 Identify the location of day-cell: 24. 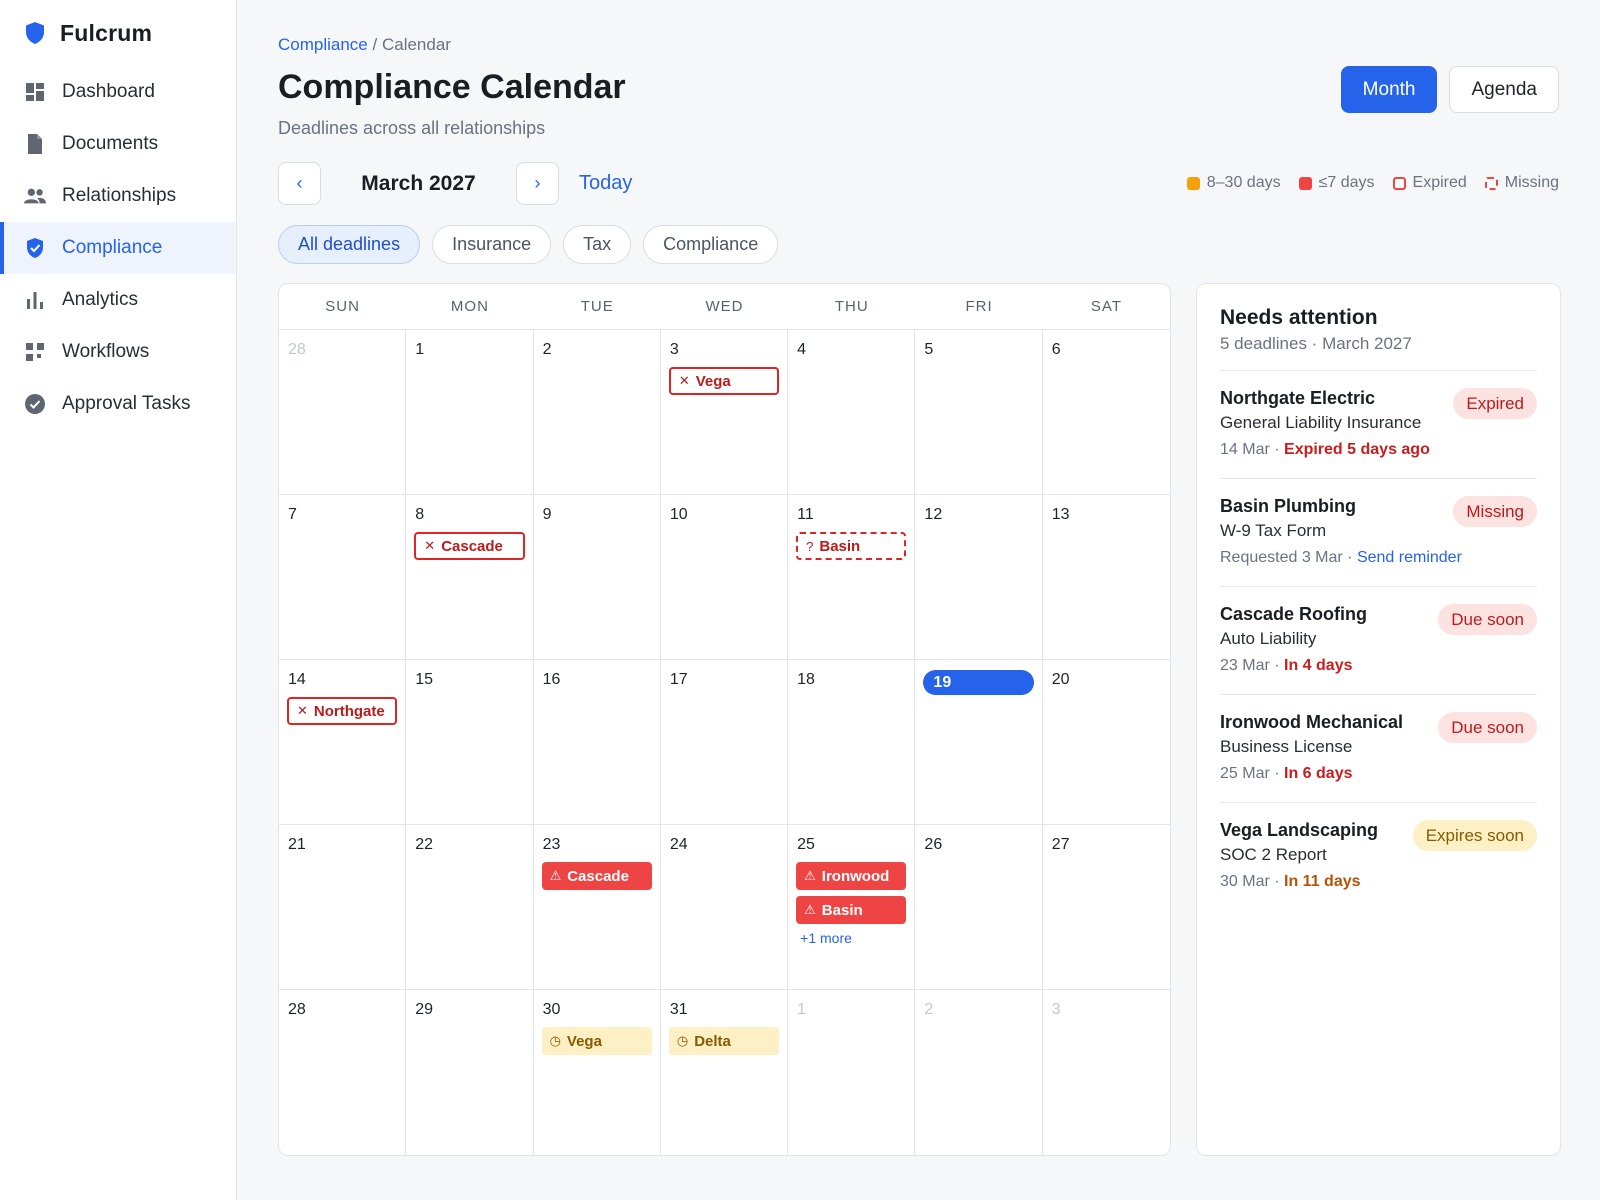
(724, 907).